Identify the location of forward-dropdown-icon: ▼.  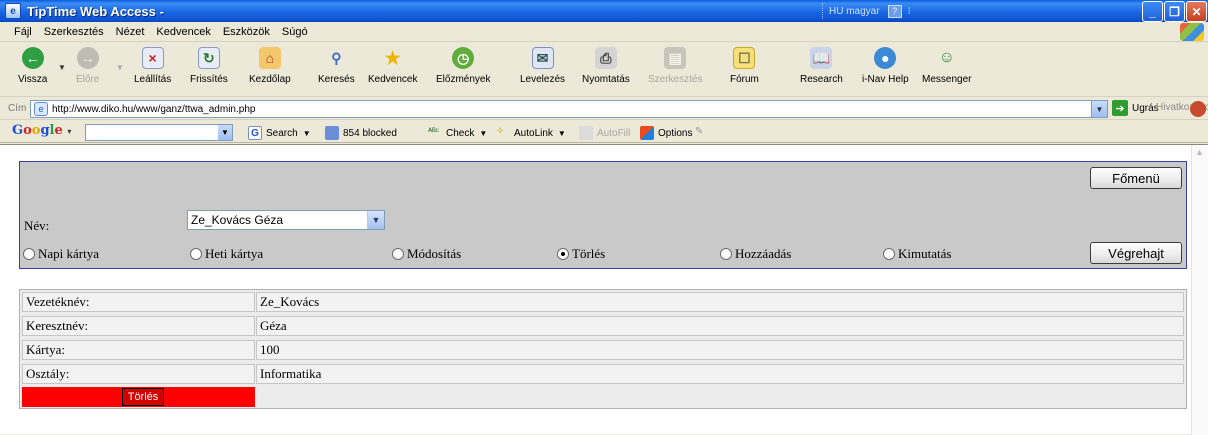
(120, 67).